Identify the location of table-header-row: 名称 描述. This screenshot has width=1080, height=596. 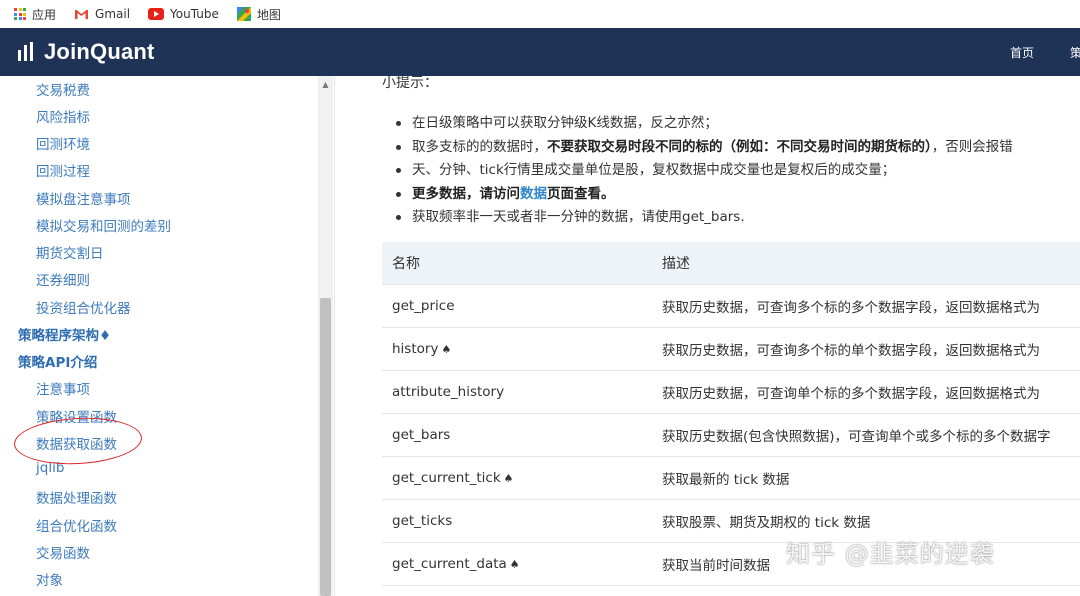
(731, 263).